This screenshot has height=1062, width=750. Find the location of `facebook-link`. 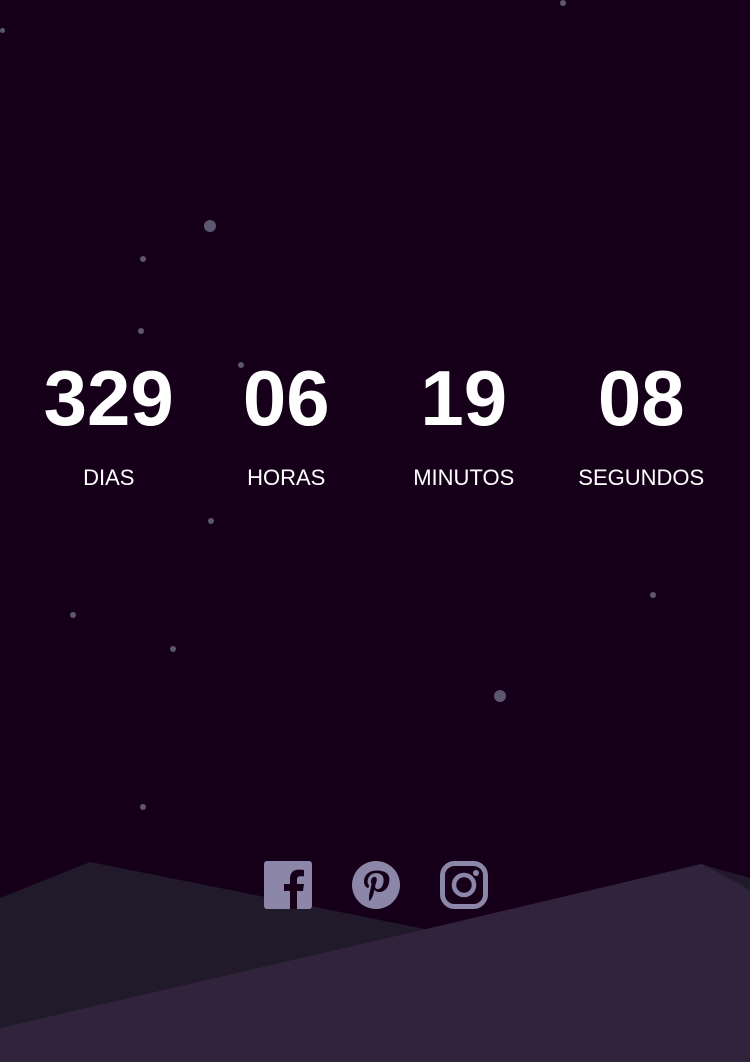

facebook-link is located at coordinates (288, 885).